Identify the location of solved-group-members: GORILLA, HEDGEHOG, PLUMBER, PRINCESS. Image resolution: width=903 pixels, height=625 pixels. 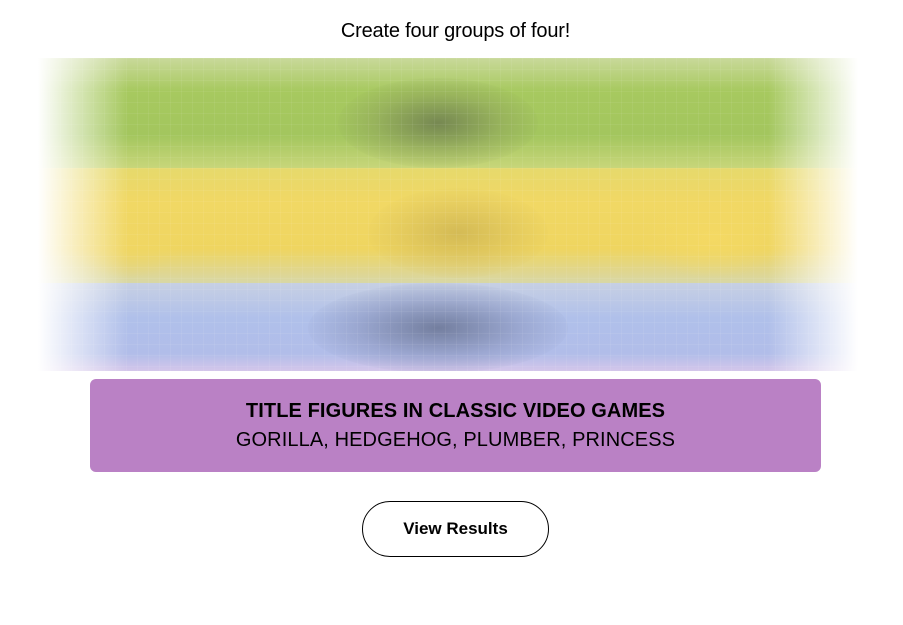
(455, 440).